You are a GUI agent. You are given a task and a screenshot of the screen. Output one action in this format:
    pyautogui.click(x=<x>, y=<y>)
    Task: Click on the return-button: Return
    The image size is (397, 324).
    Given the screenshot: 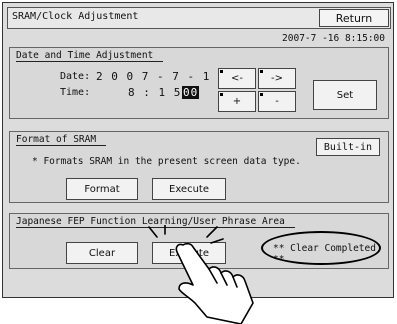 What is the action you would take?
    pyautogui.click(x=354, y=18)
    